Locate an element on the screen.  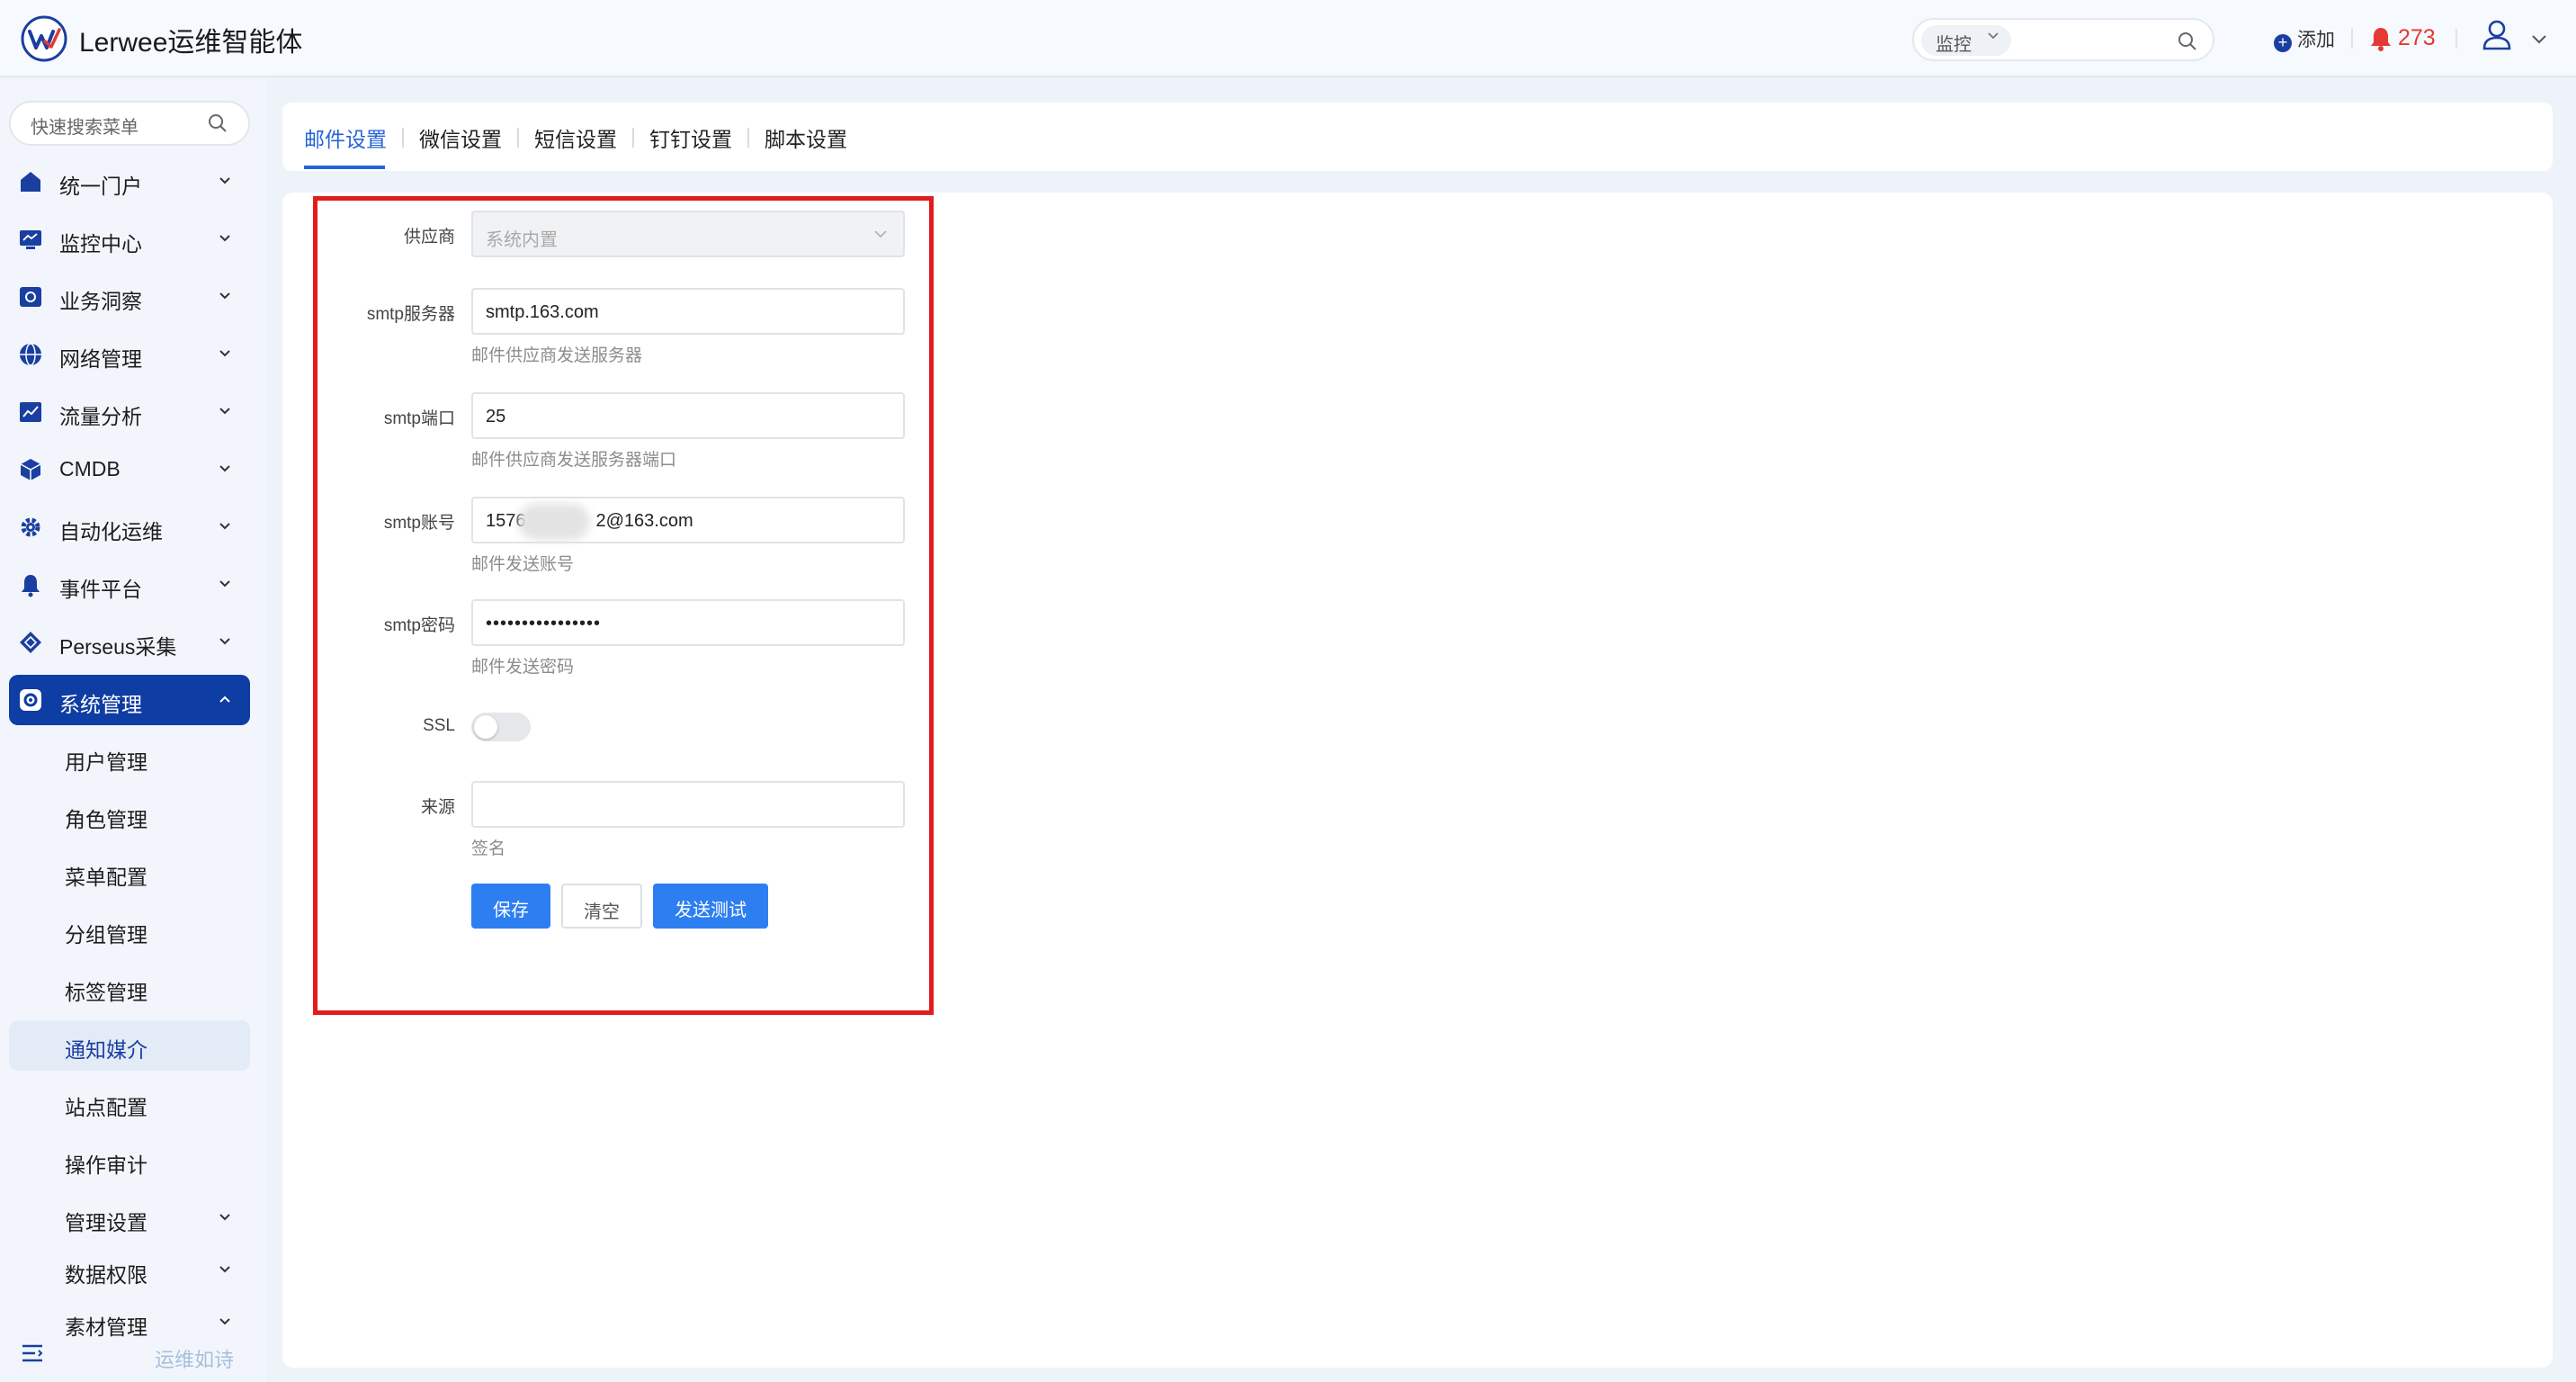
sidebar-item-insight: 业务洞察 is located at coordinates (129, 297).